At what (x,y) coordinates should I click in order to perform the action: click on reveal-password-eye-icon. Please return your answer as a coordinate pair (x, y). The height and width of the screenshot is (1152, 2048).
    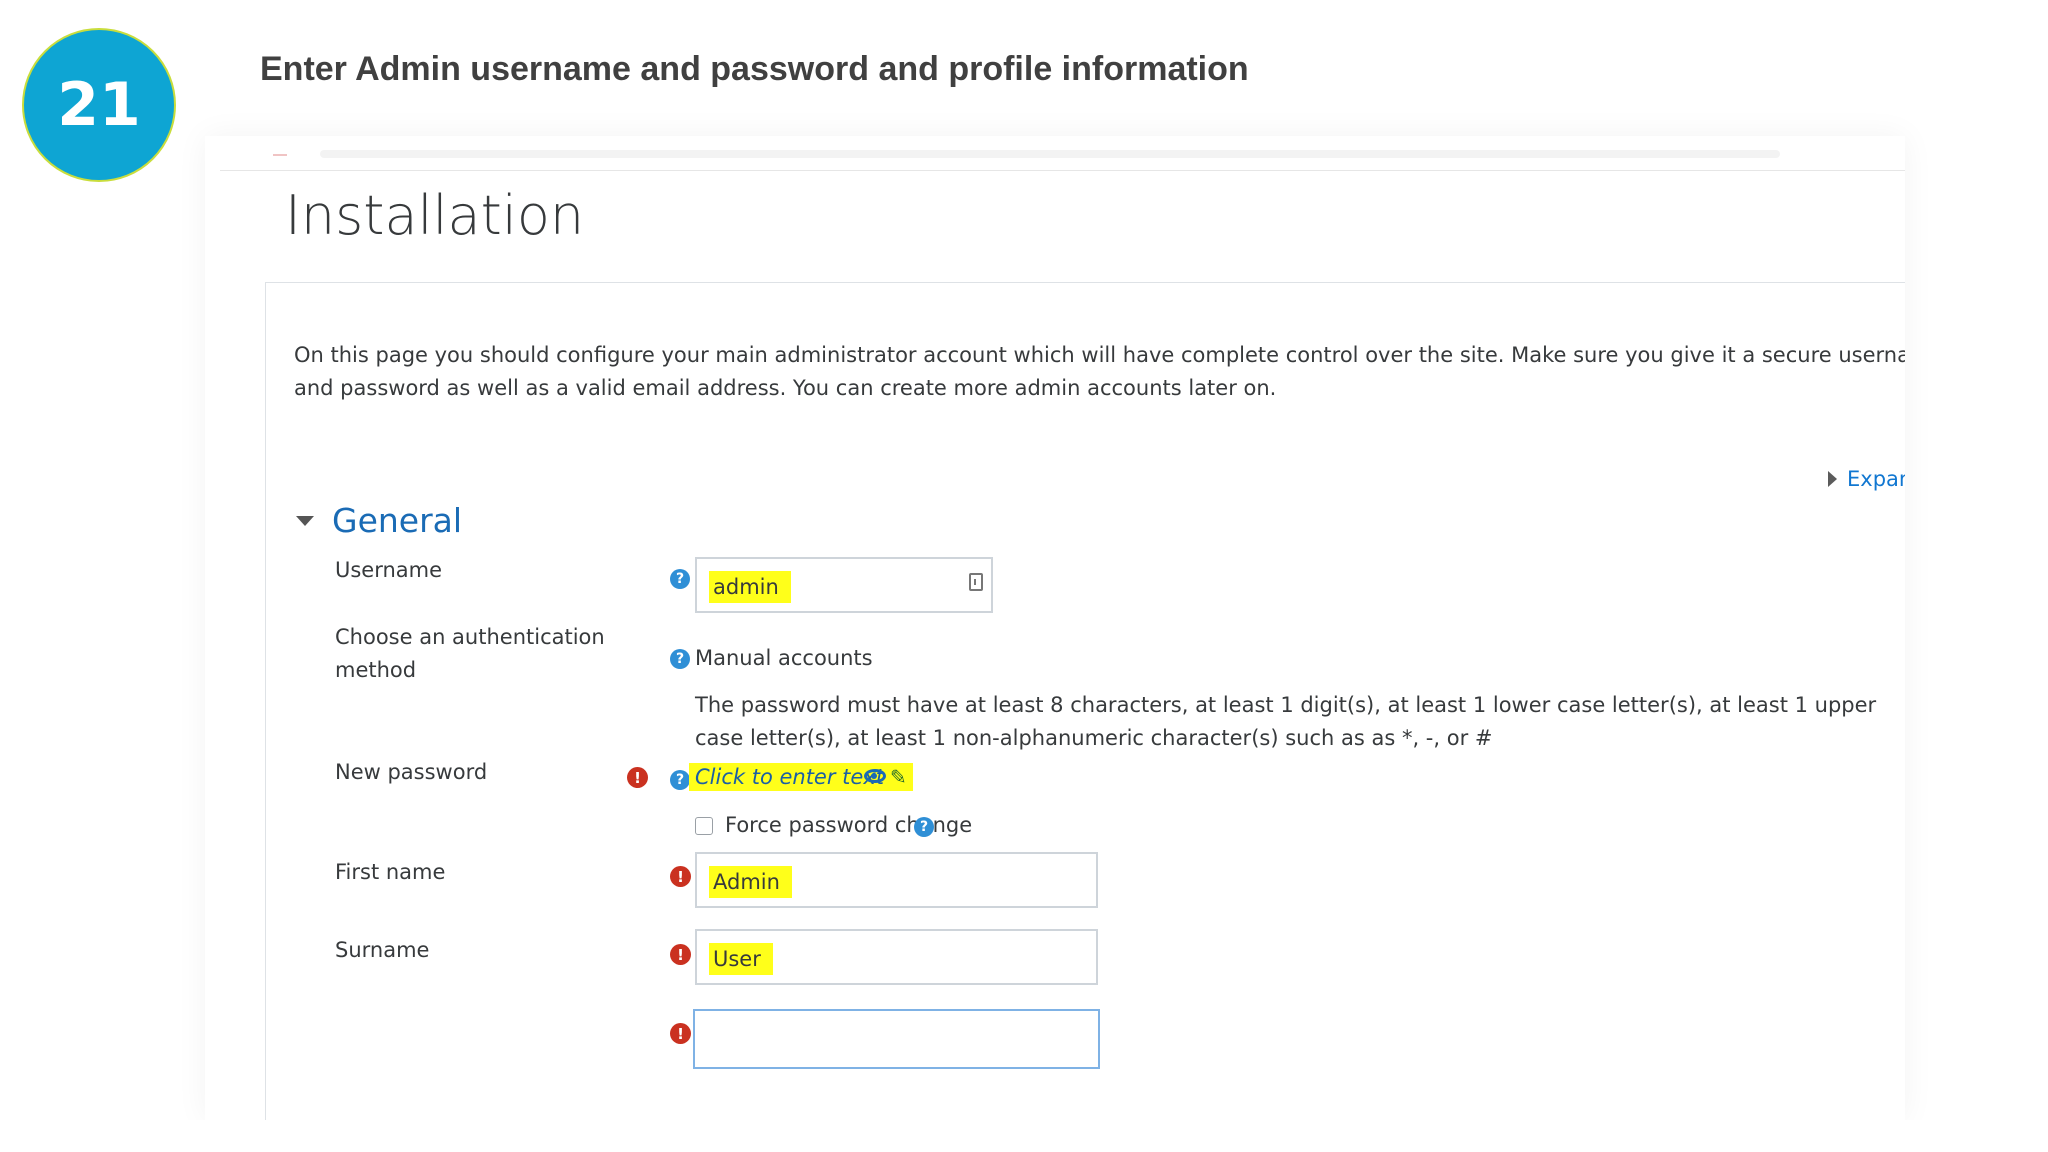
    Looking at the image, I should click on (875, 776).